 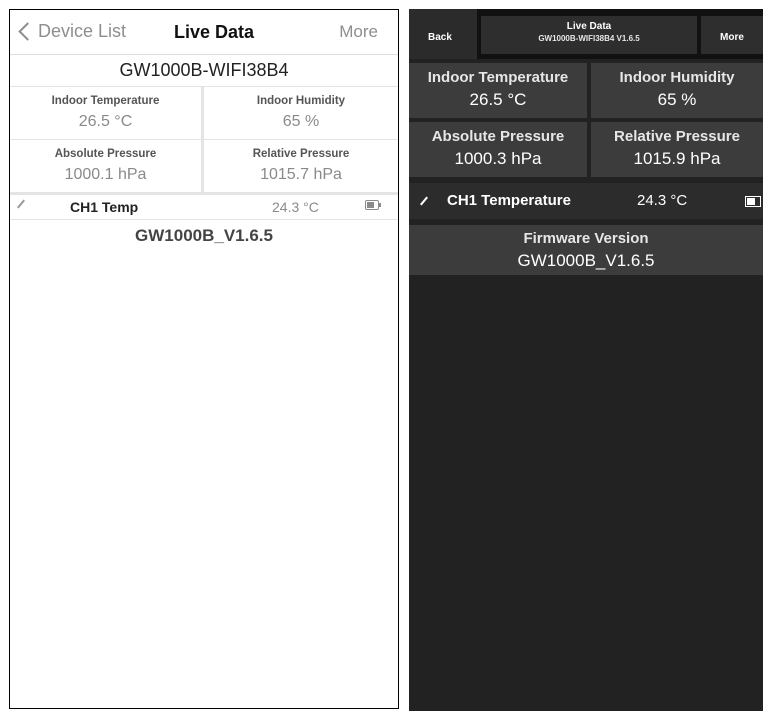 What do you see at coordinates (301, 174) in the screenshot?
I see `reading-value: 1015.7 hPa` at bounding box center [301, 174].